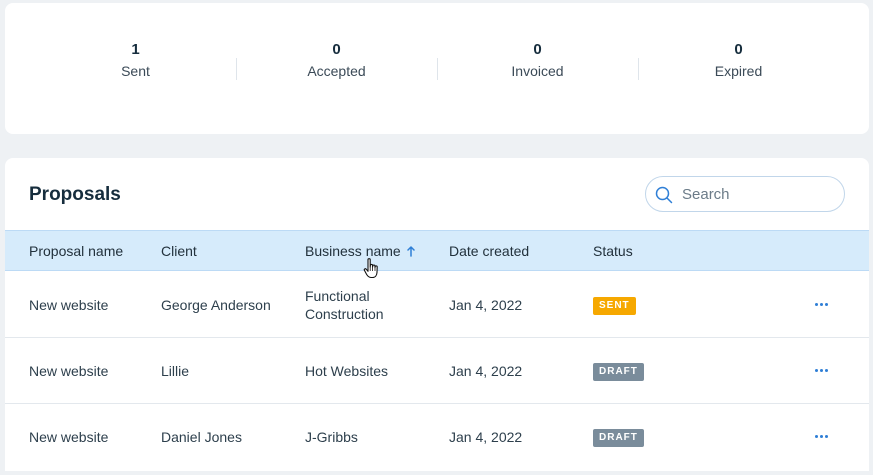 The height and width of the screenshot is (475, 873). Describe the element at coordinates (738, 71) in the screenshot. I see `stat-expired-label: Expired` at that location.